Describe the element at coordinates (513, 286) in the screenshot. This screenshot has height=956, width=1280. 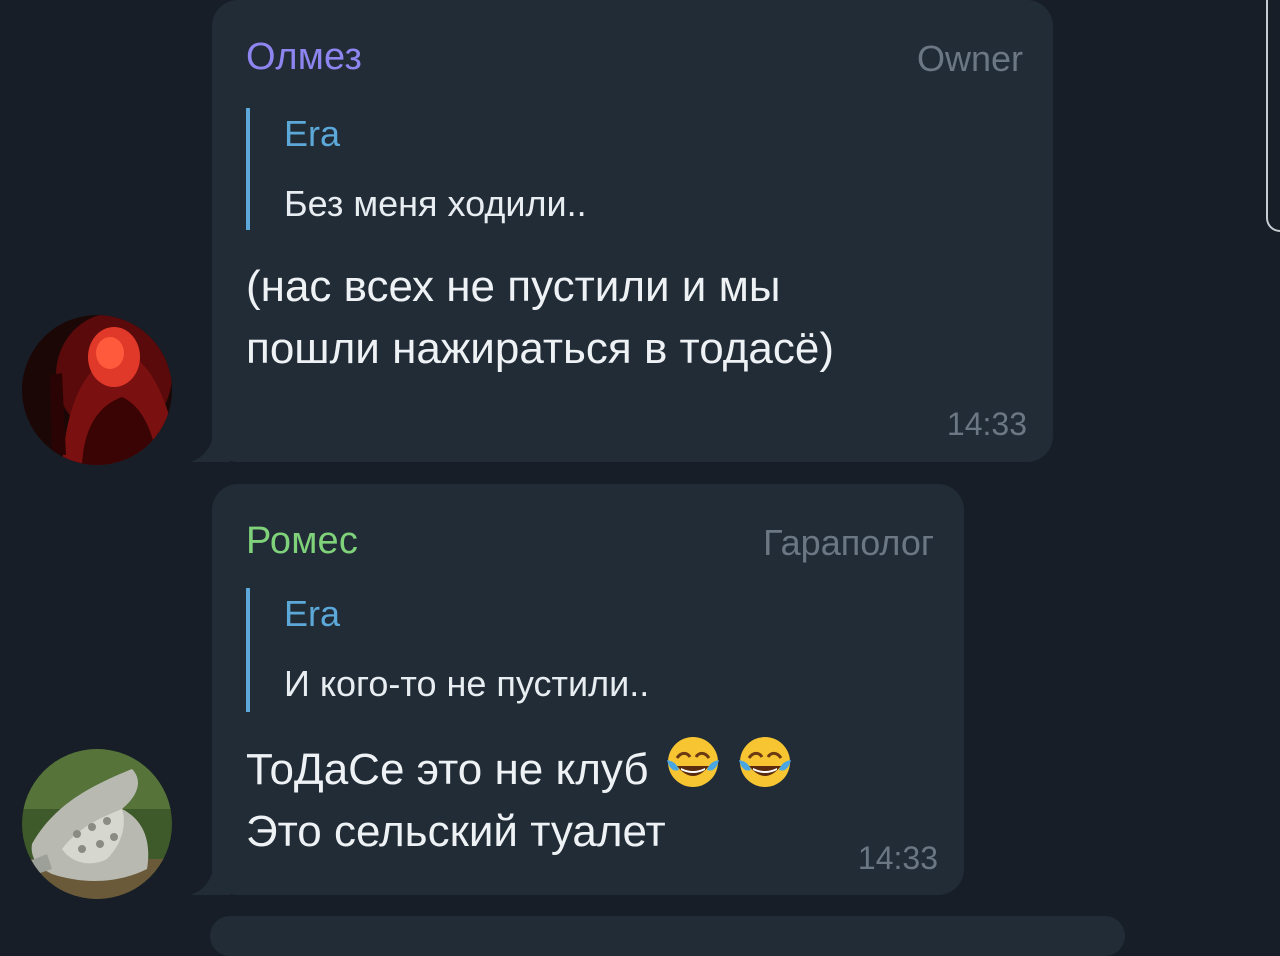
I see `message-line: (нас всех не пустили и мы` at that location.